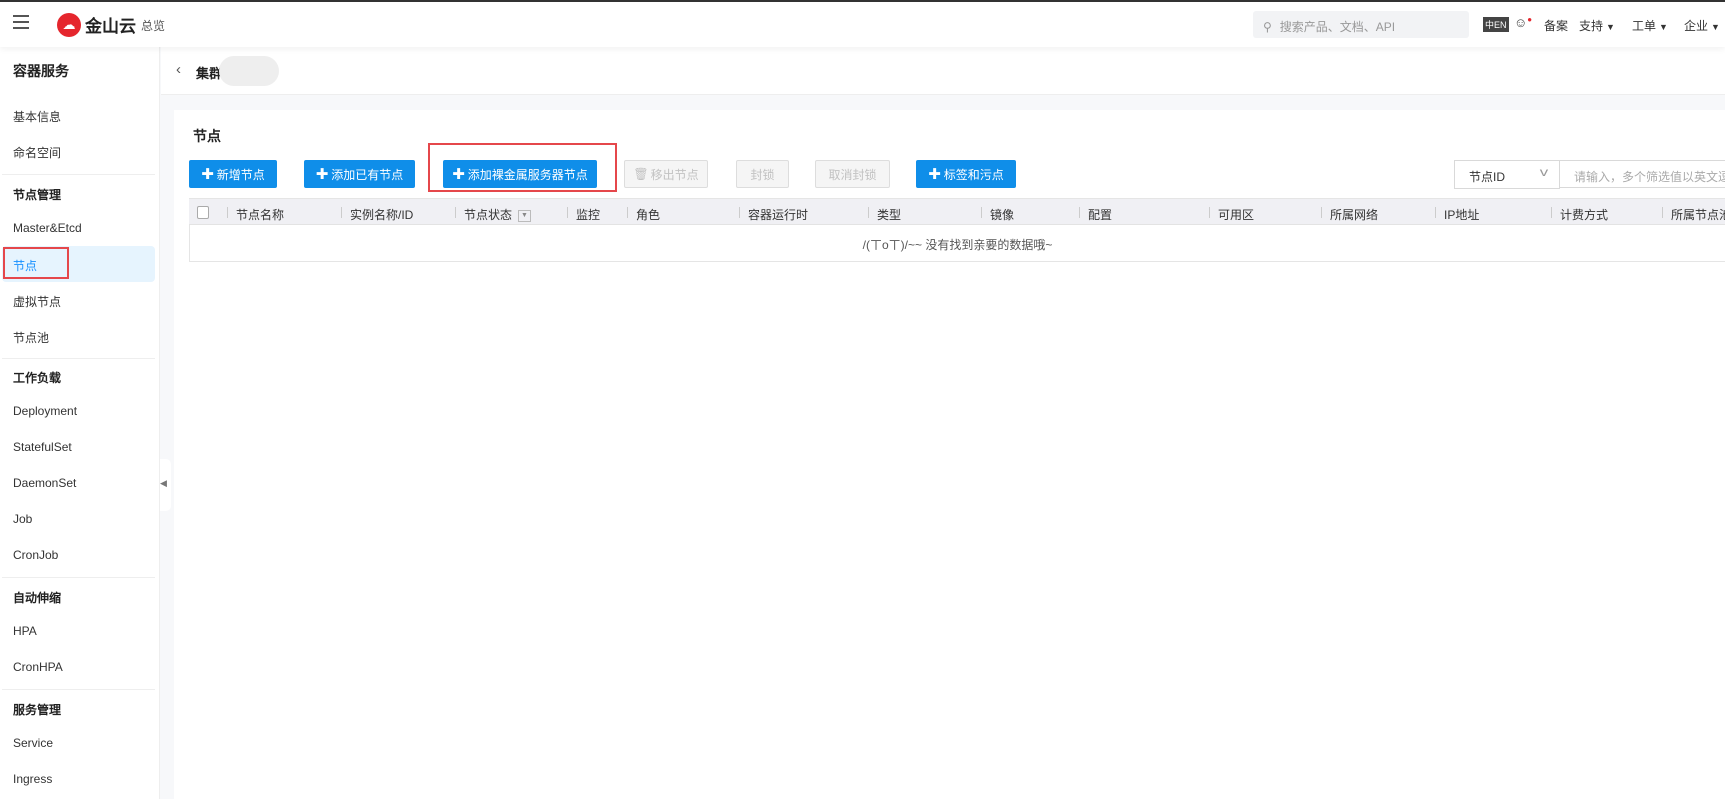  Describe the element at coordinates (1487, 177) in the screenshot. I see `select-value: 节点ID` at that location.